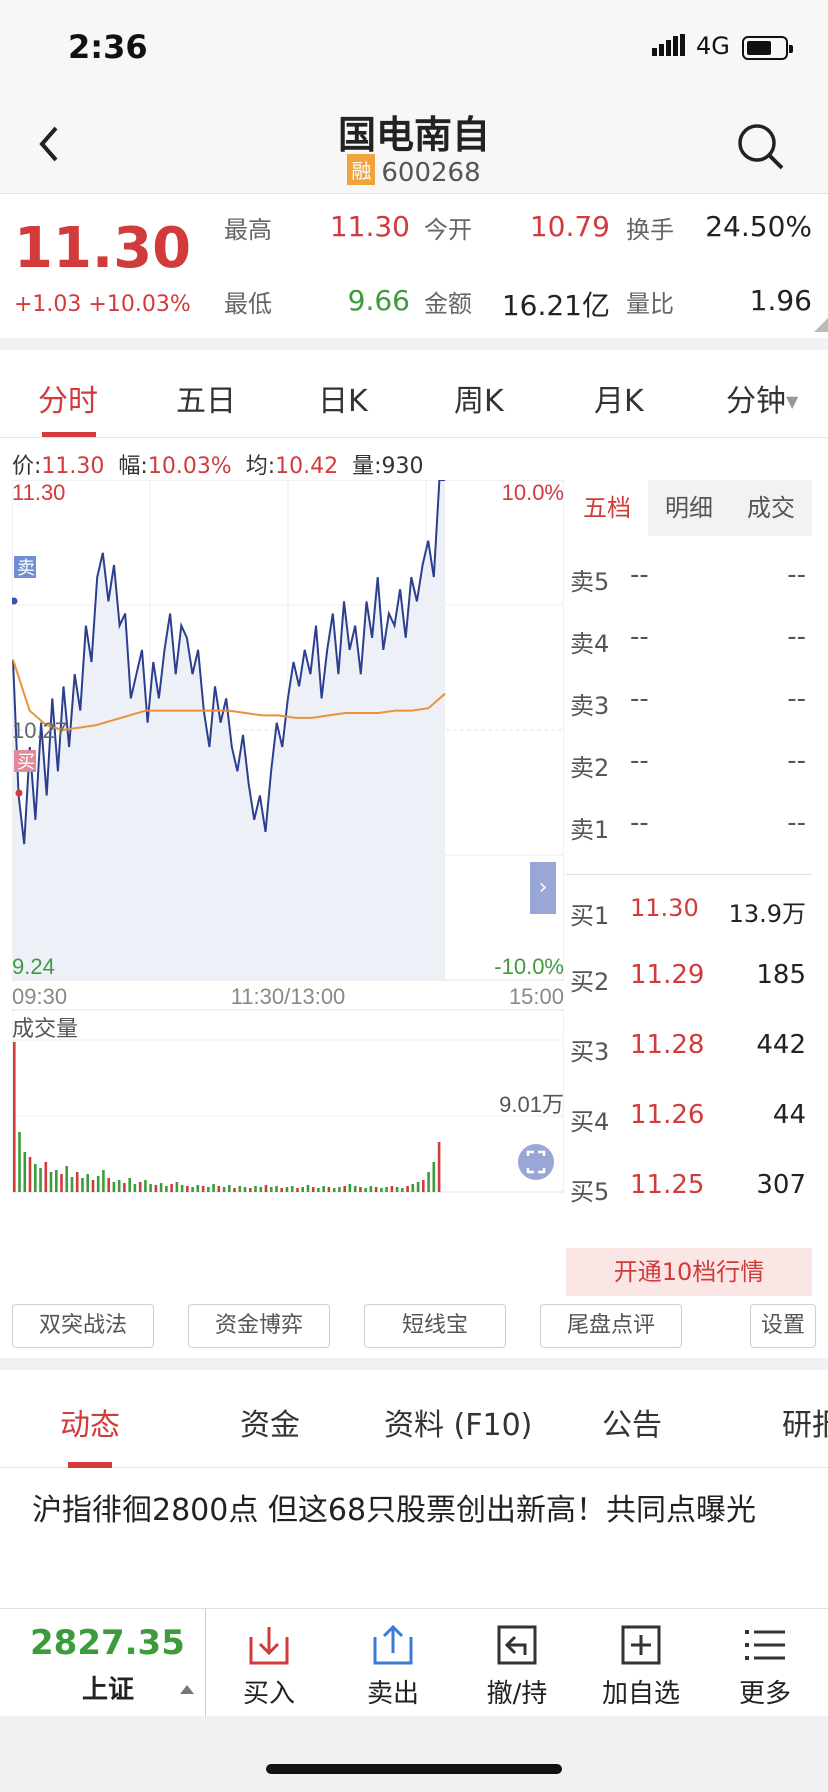 This screenshot has width=828, height=1792. I want to click on cancel-hold-button: 撤/持, so click(517, 1663).